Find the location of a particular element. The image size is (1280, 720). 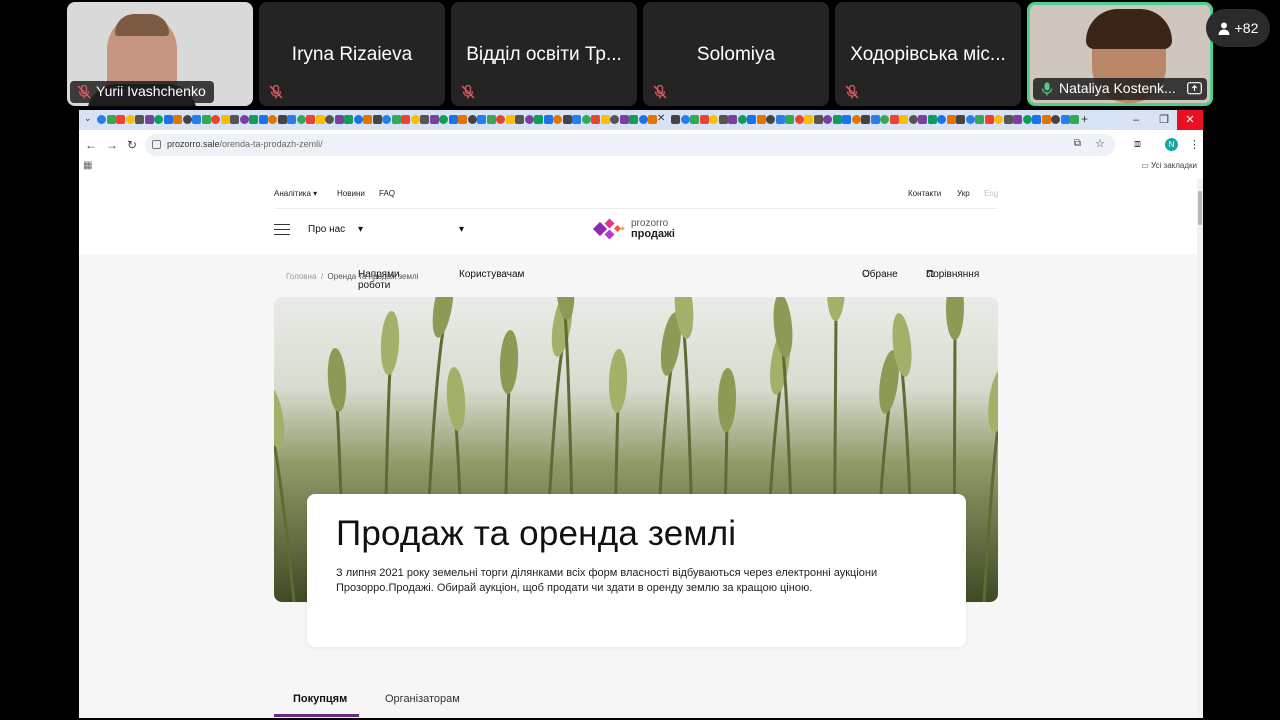

tab-buyers: Покупцям is located at coordinates (320, 699).